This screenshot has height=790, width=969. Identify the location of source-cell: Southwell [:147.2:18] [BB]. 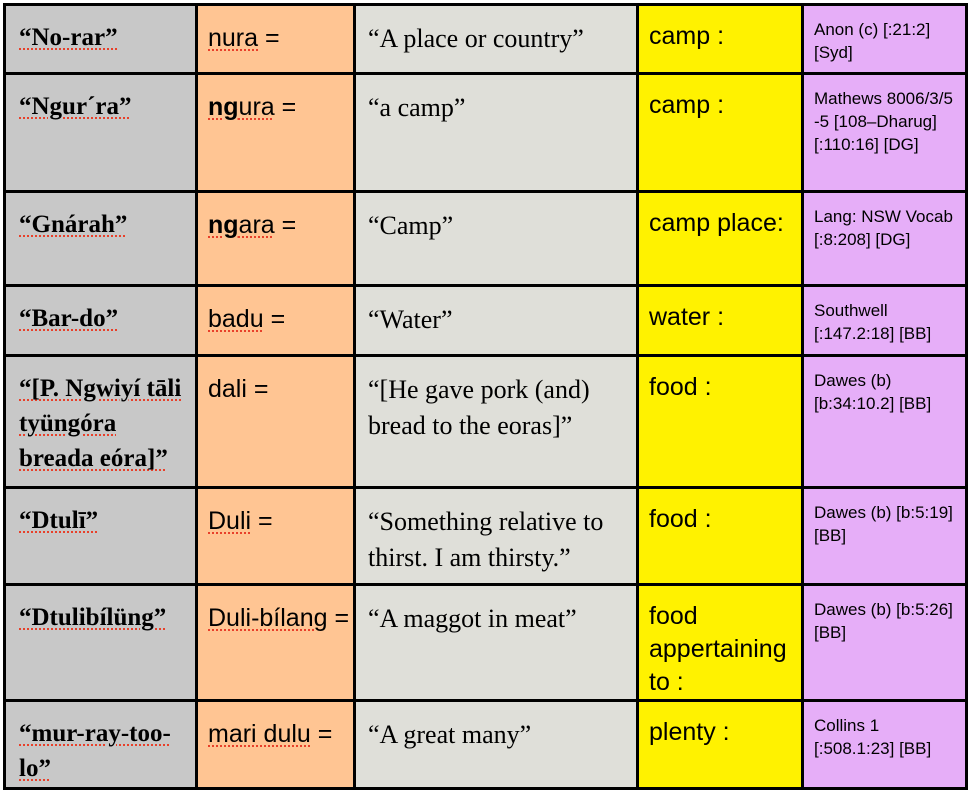
(884, 320).